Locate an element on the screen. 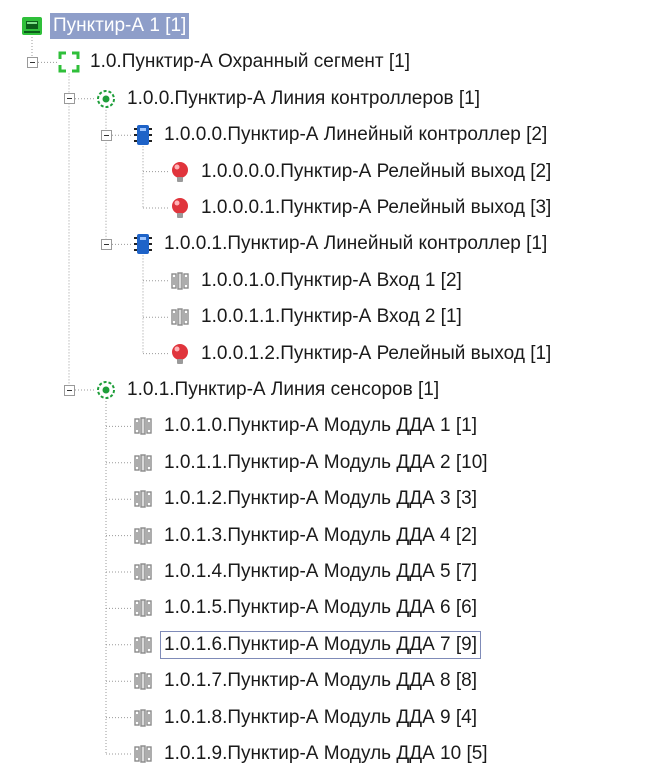  tree-node-label: 1.0.0.1.2.Пунктир-А Релейный выход [1] is located at coordinates (376, 353).